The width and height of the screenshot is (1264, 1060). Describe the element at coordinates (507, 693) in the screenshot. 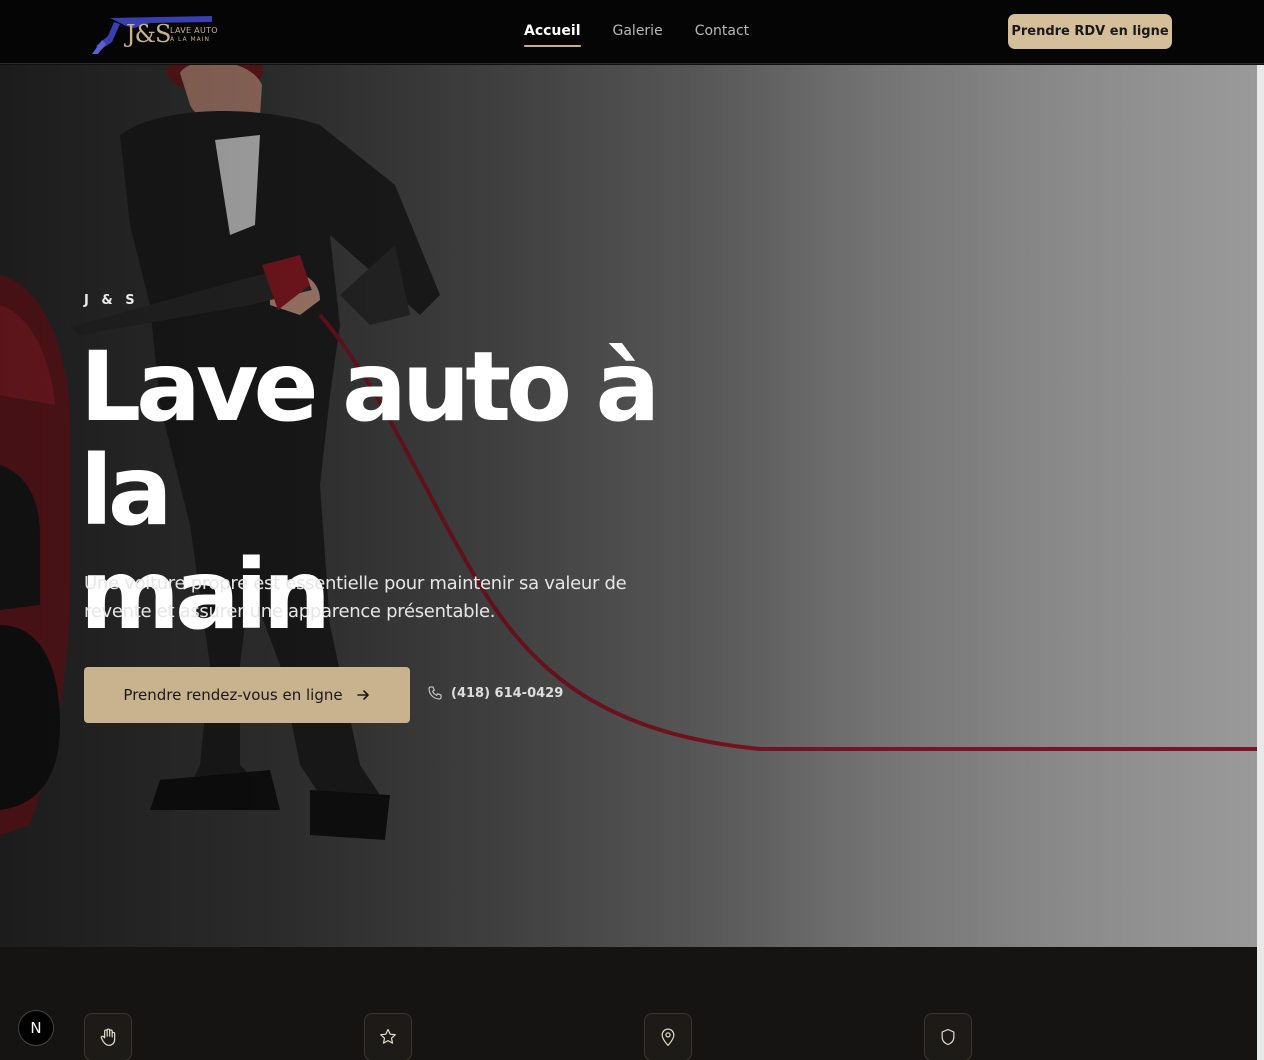

I see `phone-number: (418) 614-0429` at that location.